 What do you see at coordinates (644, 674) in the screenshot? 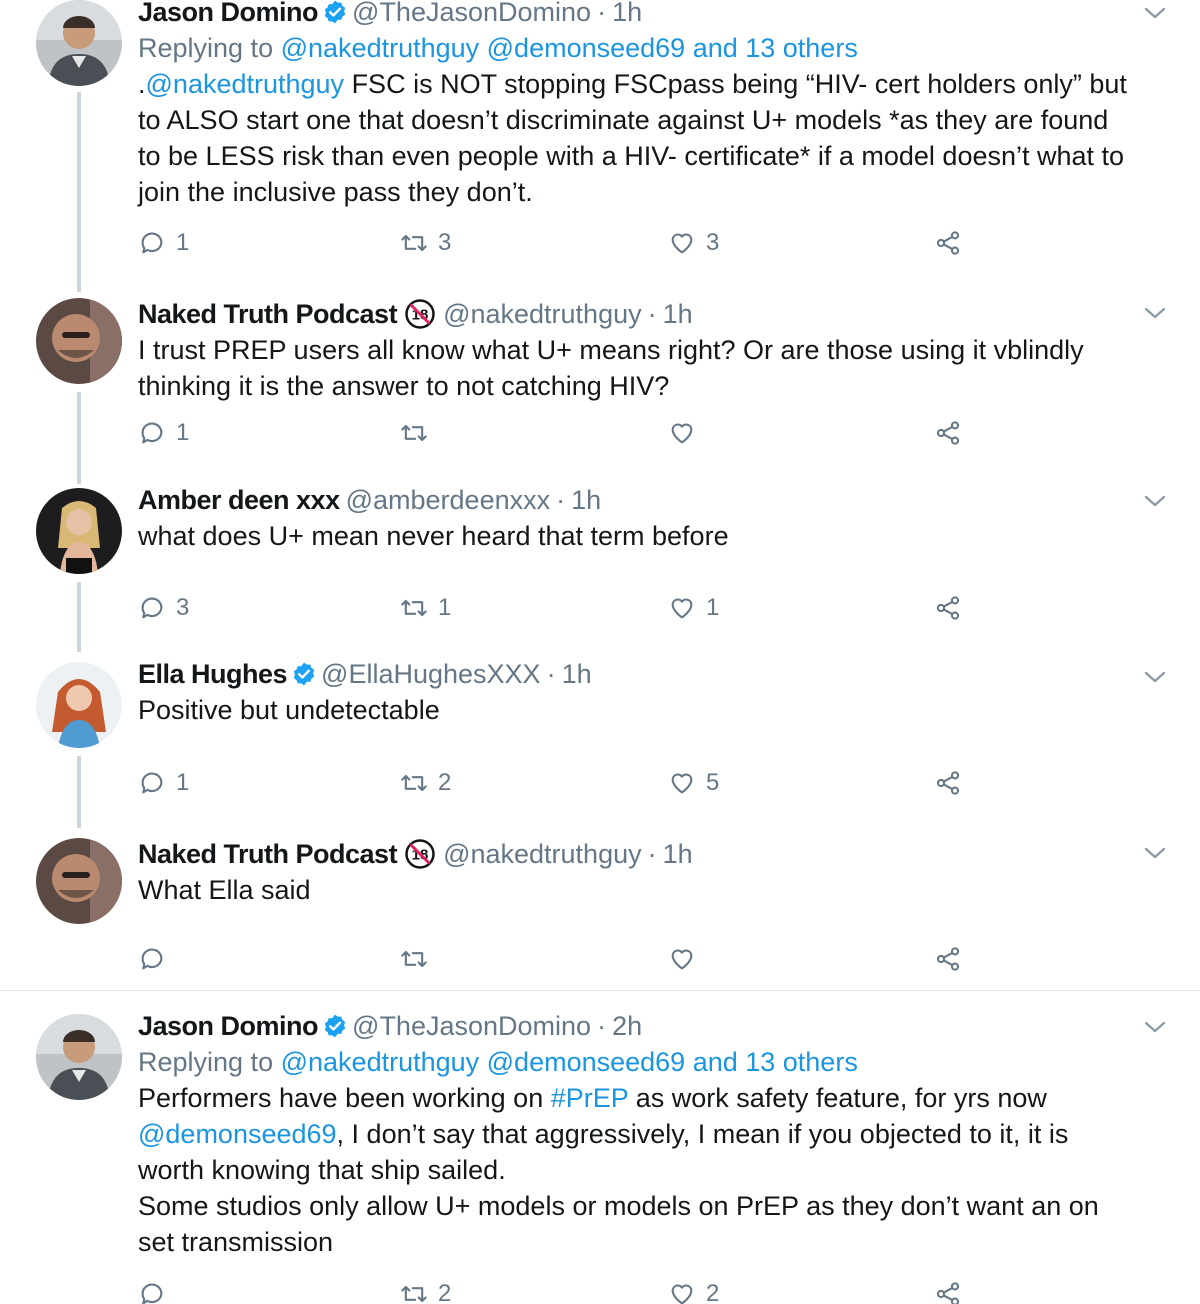
I see `tweet-header: Ella Hughes @EllaHughesXXX · 1h` at bounding box center [644, 674].